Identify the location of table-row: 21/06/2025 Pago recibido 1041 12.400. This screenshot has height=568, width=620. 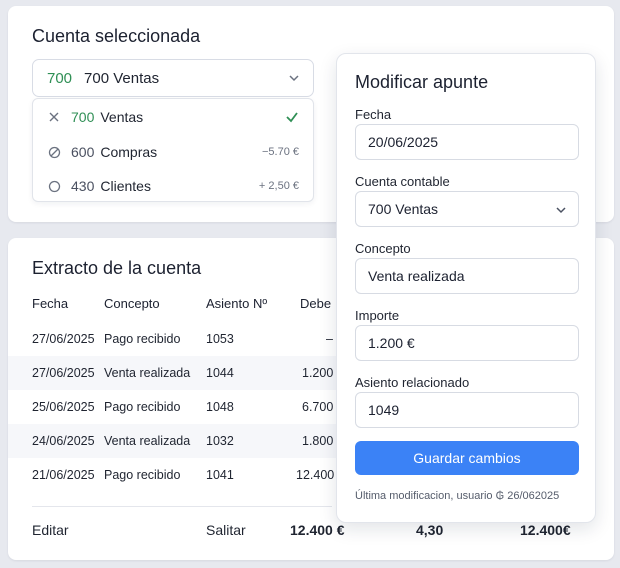
(173, 475).